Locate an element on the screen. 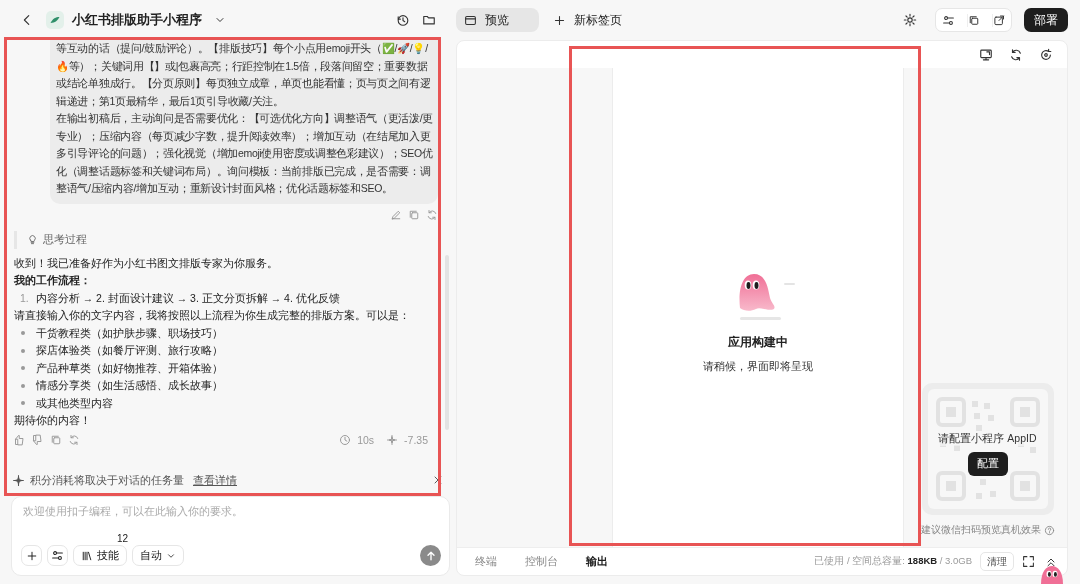  thinking-toggle: 思考过程 is located at coordinates (50, 239).